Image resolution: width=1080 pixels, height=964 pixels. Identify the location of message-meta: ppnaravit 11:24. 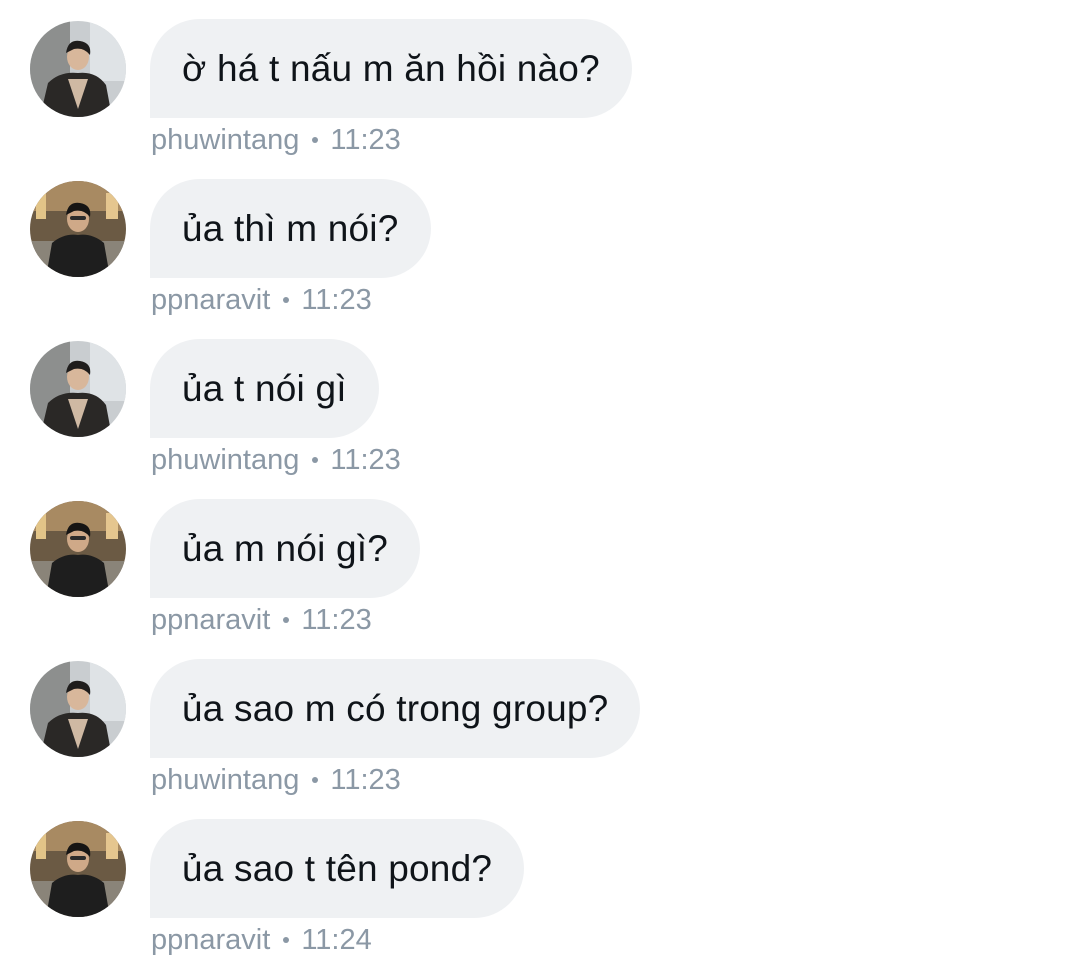
(261, 940).